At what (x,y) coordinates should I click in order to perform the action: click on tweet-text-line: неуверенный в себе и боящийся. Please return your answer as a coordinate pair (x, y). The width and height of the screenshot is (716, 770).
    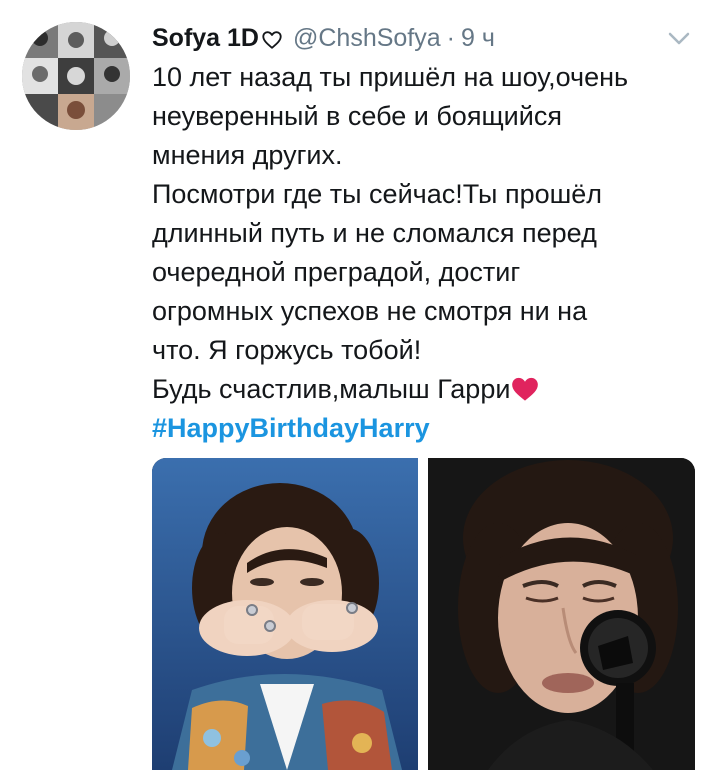
    Looking at the image, I should click on (357, 116).